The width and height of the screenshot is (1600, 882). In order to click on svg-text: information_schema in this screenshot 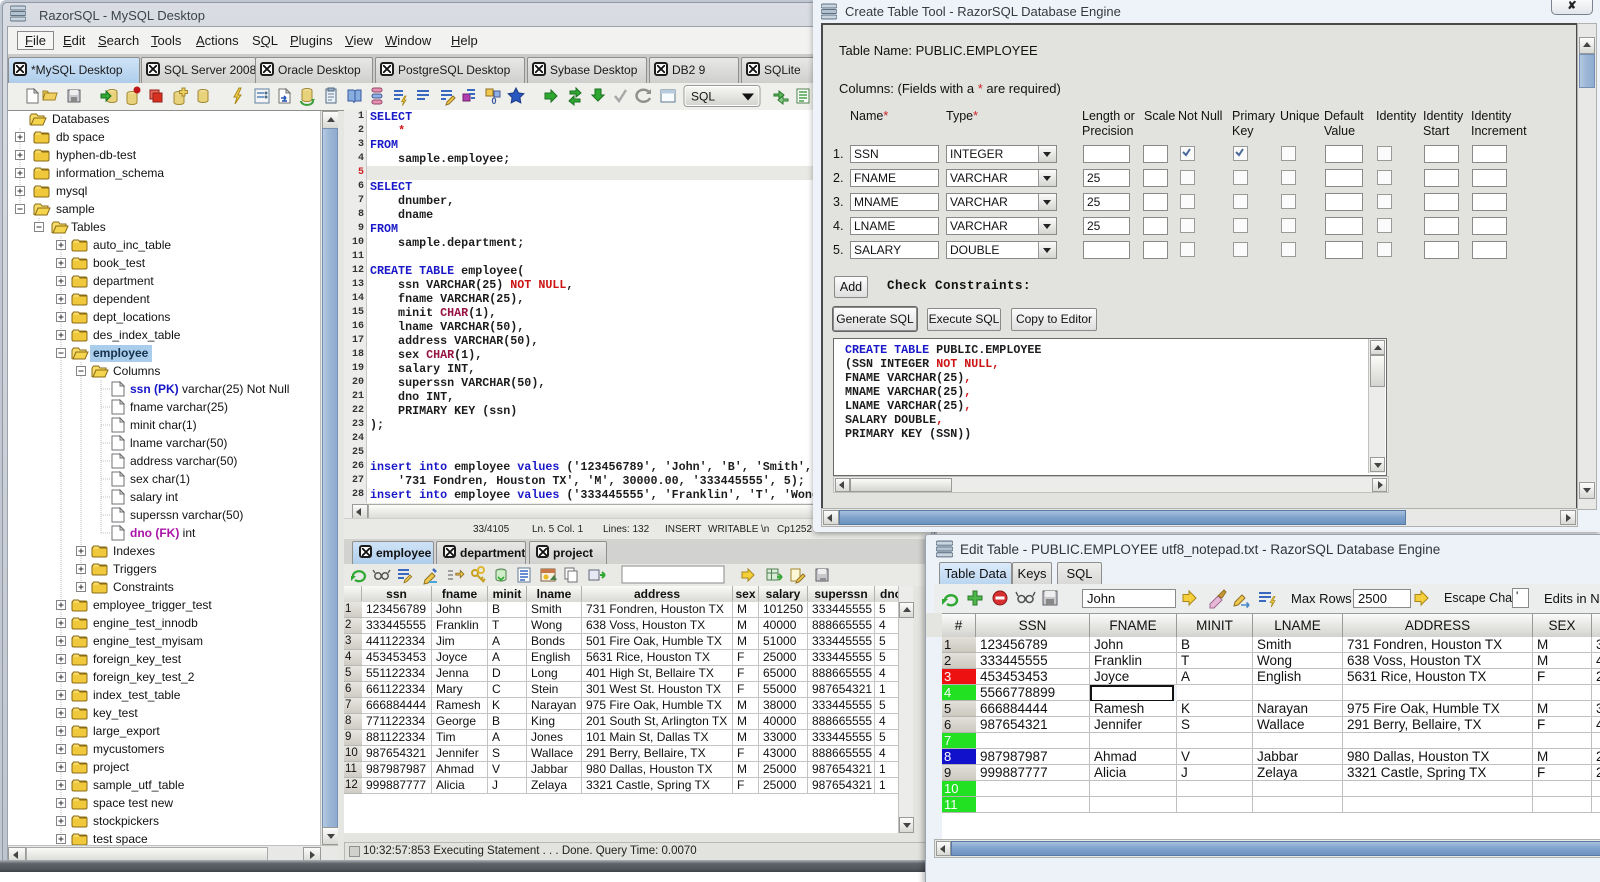, I will do `click(110, 173)`.